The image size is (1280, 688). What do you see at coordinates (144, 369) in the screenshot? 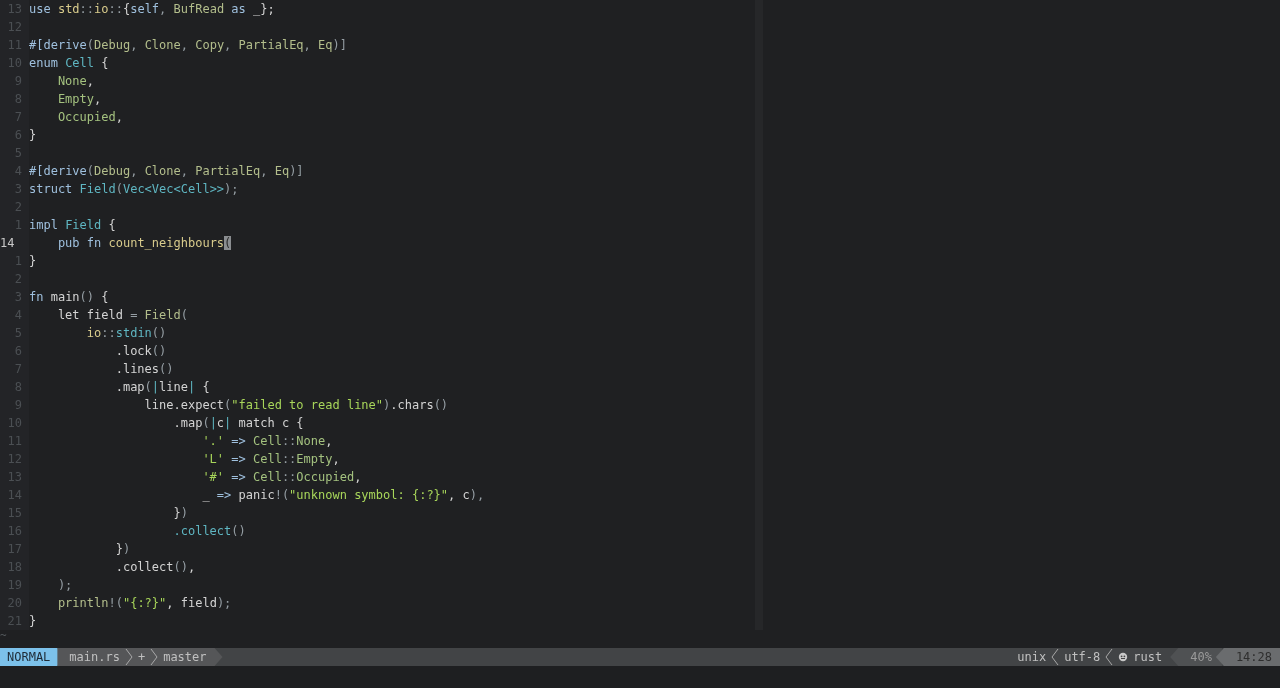
I see `code-line: .lines()` at bounding box center [144, 369].